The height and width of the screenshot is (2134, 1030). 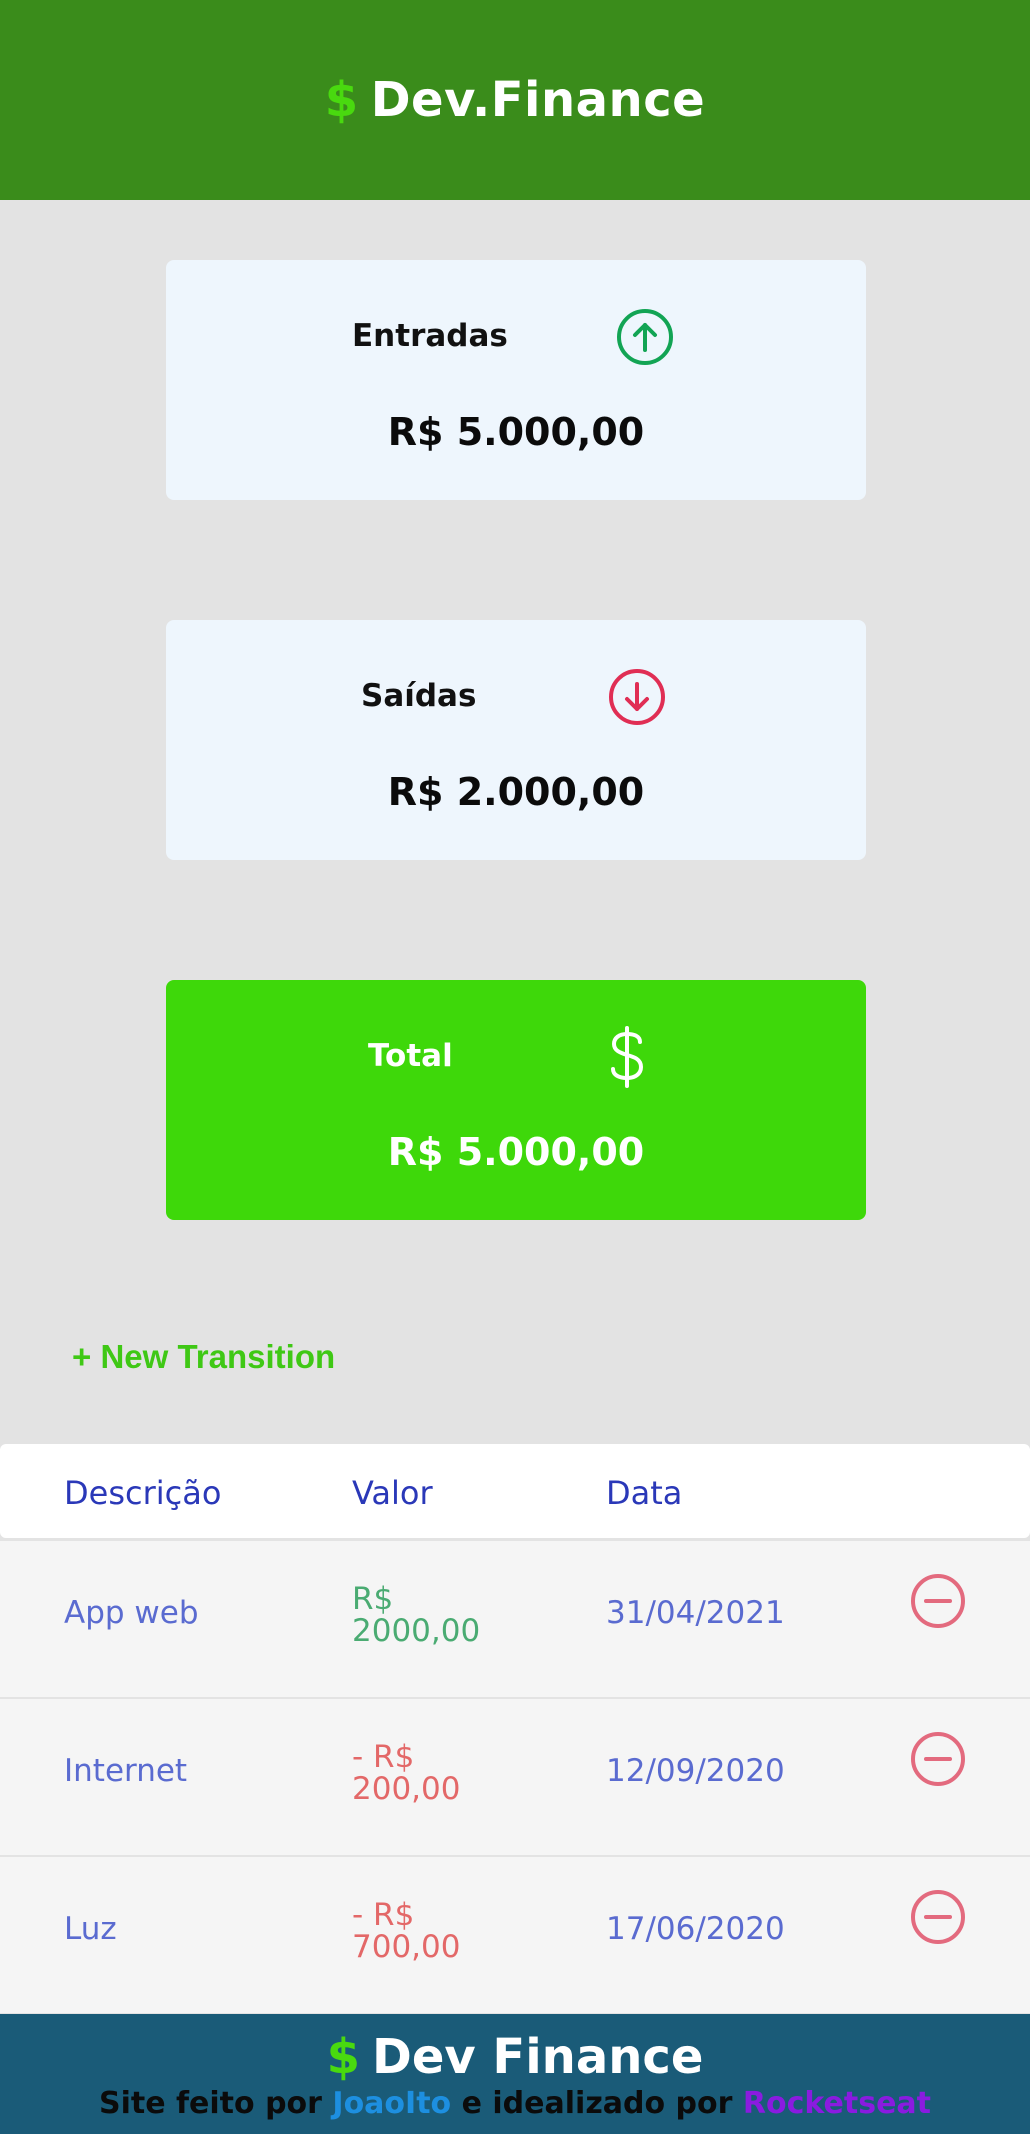 What do you see at coordinates (515, 1619) in the screenshot?
I see `table-row: App web R$ 2000,00 31/04/2021` at bounding box center [515, 1619].